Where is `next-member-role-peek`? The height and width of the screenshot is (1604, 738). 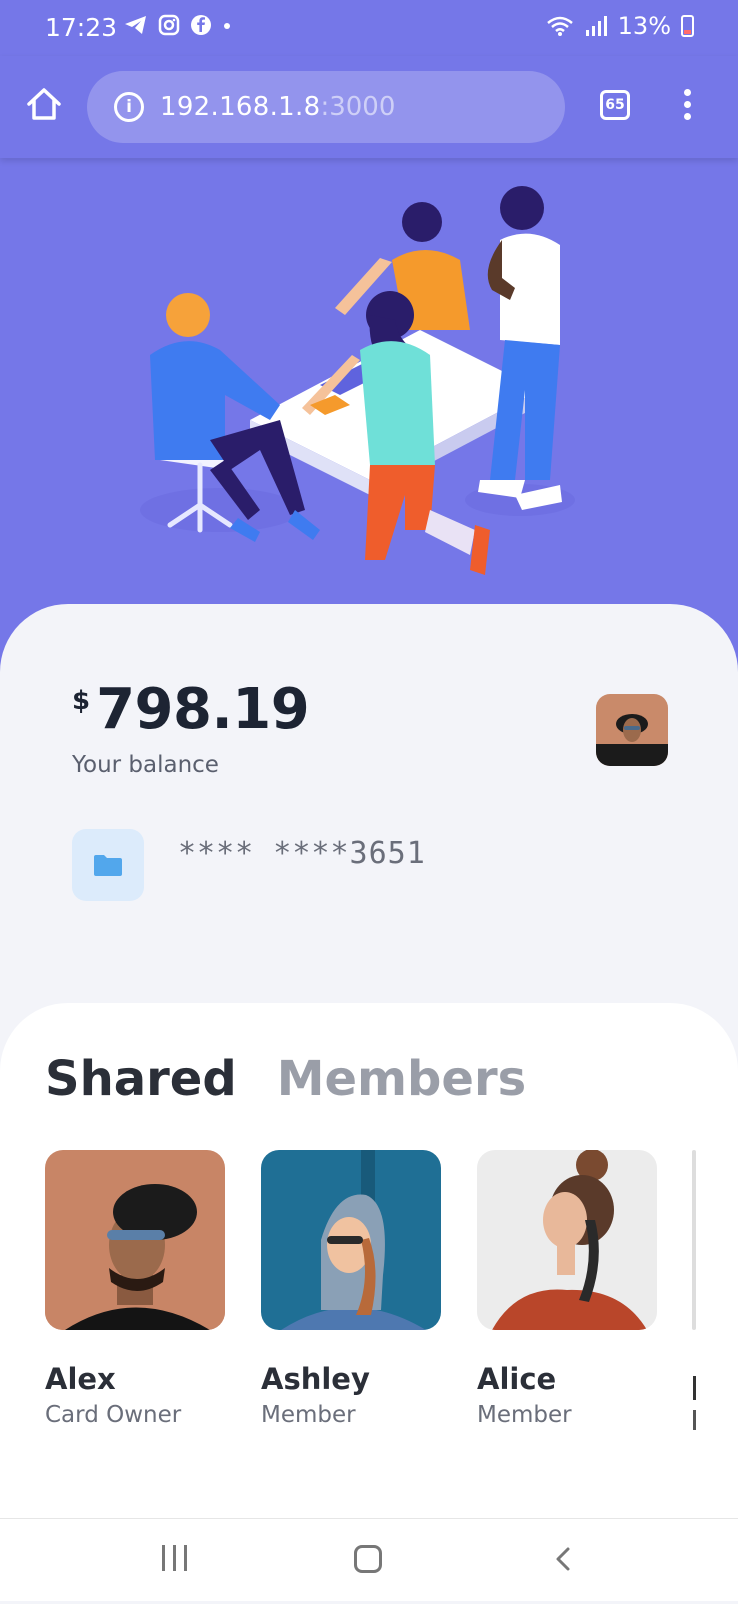 next-member-role-peek is located at coordinates (694, 1420).